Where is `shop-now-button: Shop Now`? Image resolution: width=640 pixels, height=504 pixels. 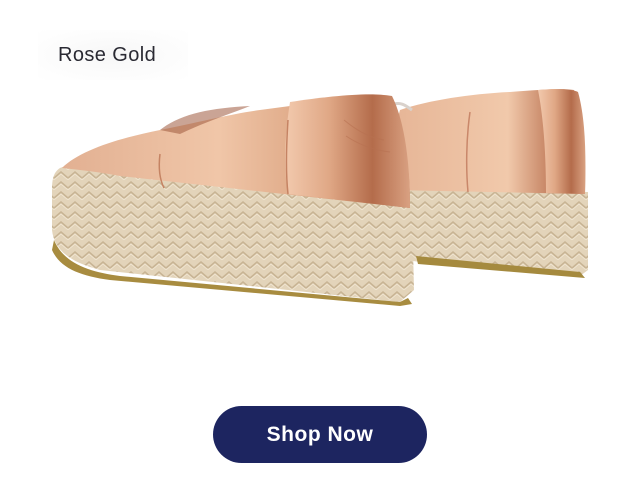 shop-now-button: Shop Now is located at coordinates (320, 434).